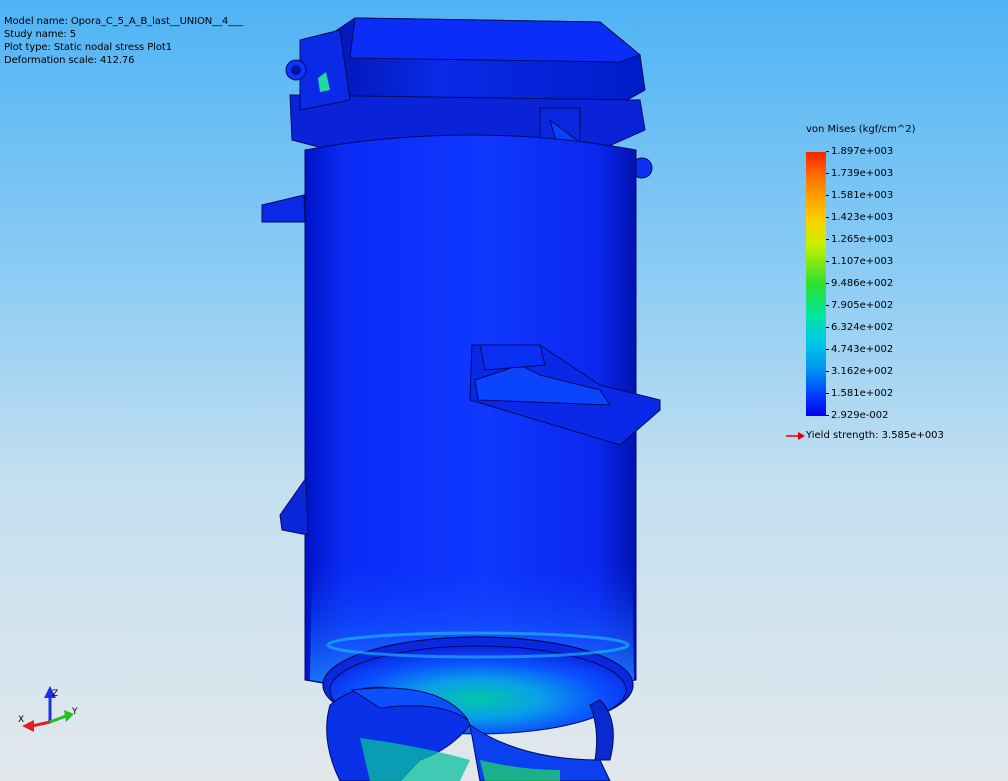 The height and width of the screenshot is (781, 1008). What do you see at coordinates (859, 239) in the screenshot?
I see `legend-value: 1.265e+003` at bounding box center [859, 239].